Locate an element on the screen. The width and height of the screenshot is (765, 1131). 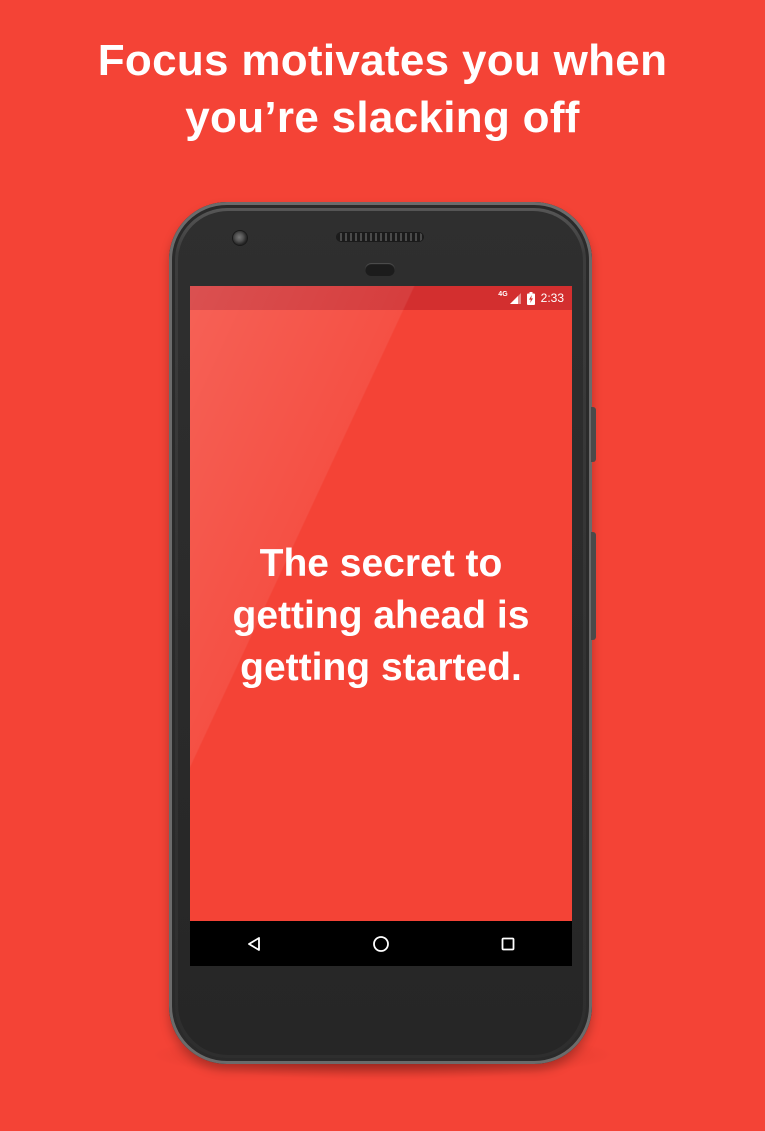
promo-headline-line-1: Focus motivates you when is located at coordinates (382, 60).